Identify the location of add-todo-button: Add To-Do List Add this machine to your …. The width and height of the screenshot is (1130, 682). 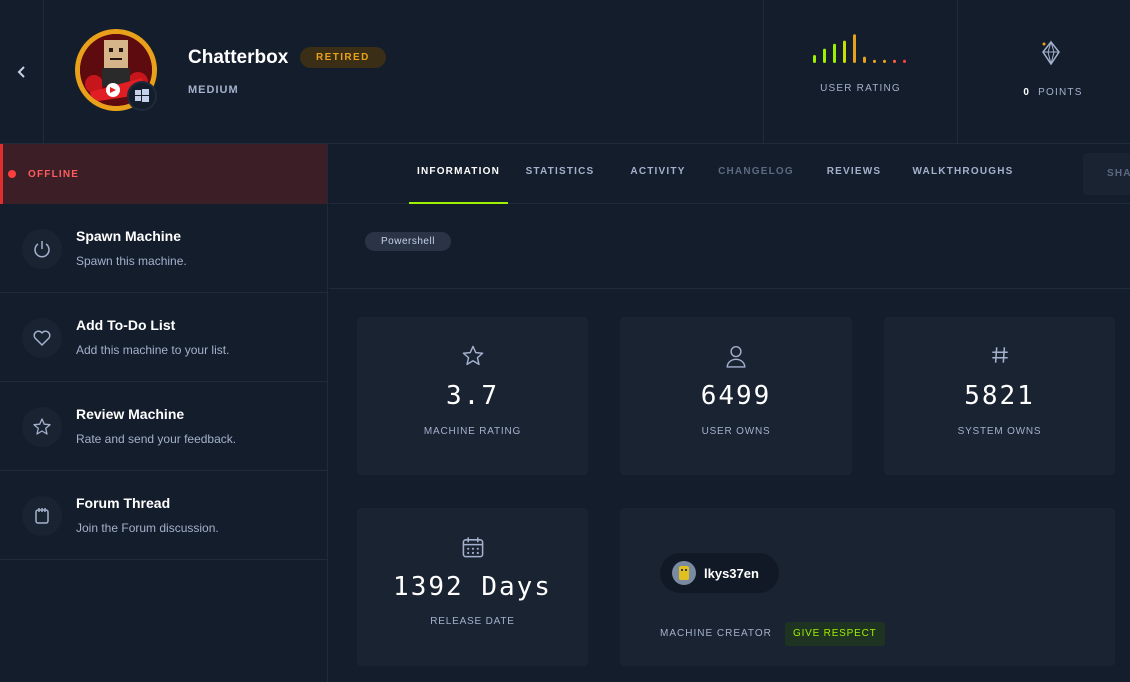
(163, 337).